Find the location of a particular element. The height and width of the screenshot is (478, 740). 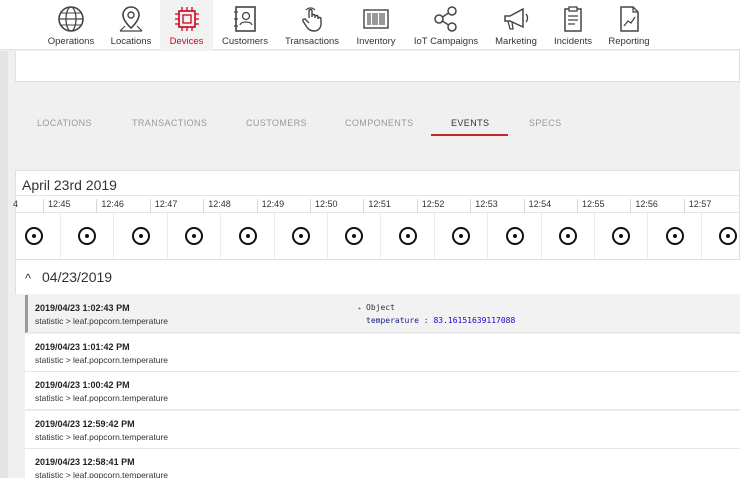

device-info-panel is located at coordinates (377, 66).